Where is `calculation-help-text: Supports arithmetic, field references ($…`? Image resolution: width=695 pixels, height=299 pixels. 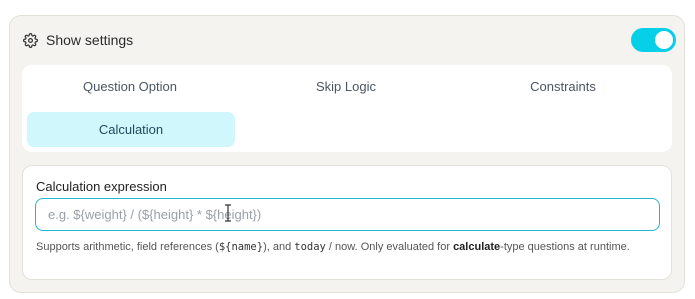
calculation-help-text: Supports arithmetic, field references ($… is located at coordinates (333, 247).